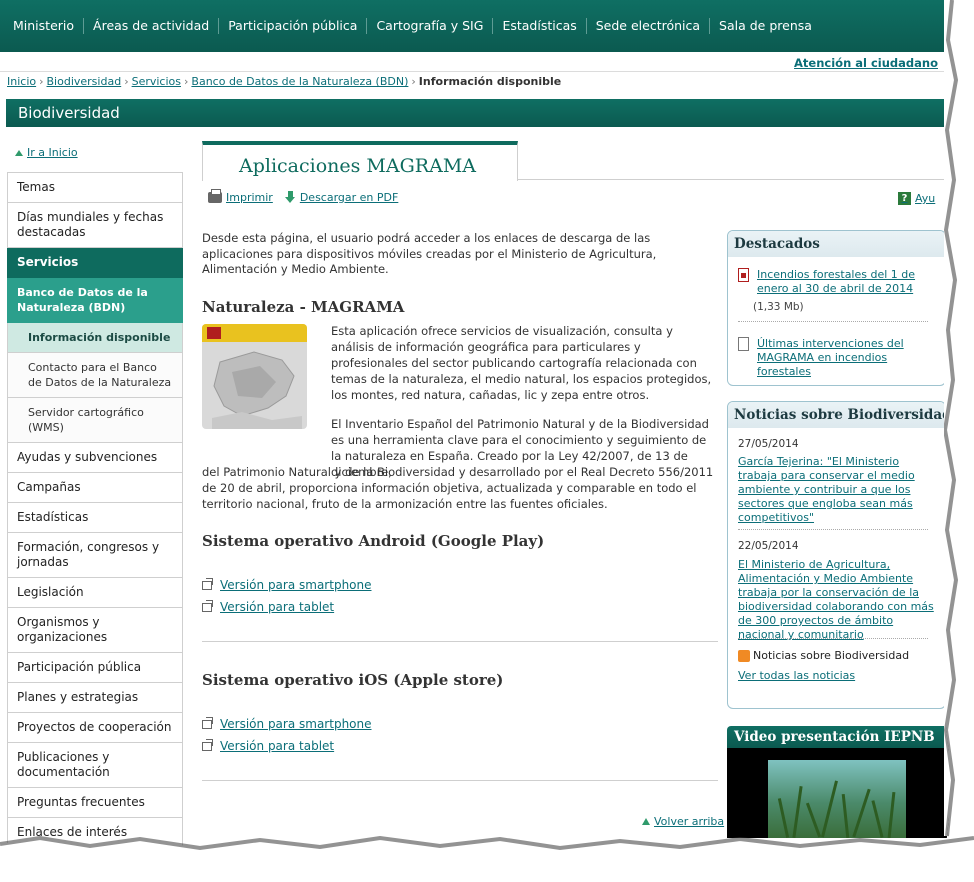 This screenshot has width=974, height=882. Describe the element at coordinates (152, 26) in the screenshot. I see `nav-areas-actividad: Áreas de actividad` at that location.